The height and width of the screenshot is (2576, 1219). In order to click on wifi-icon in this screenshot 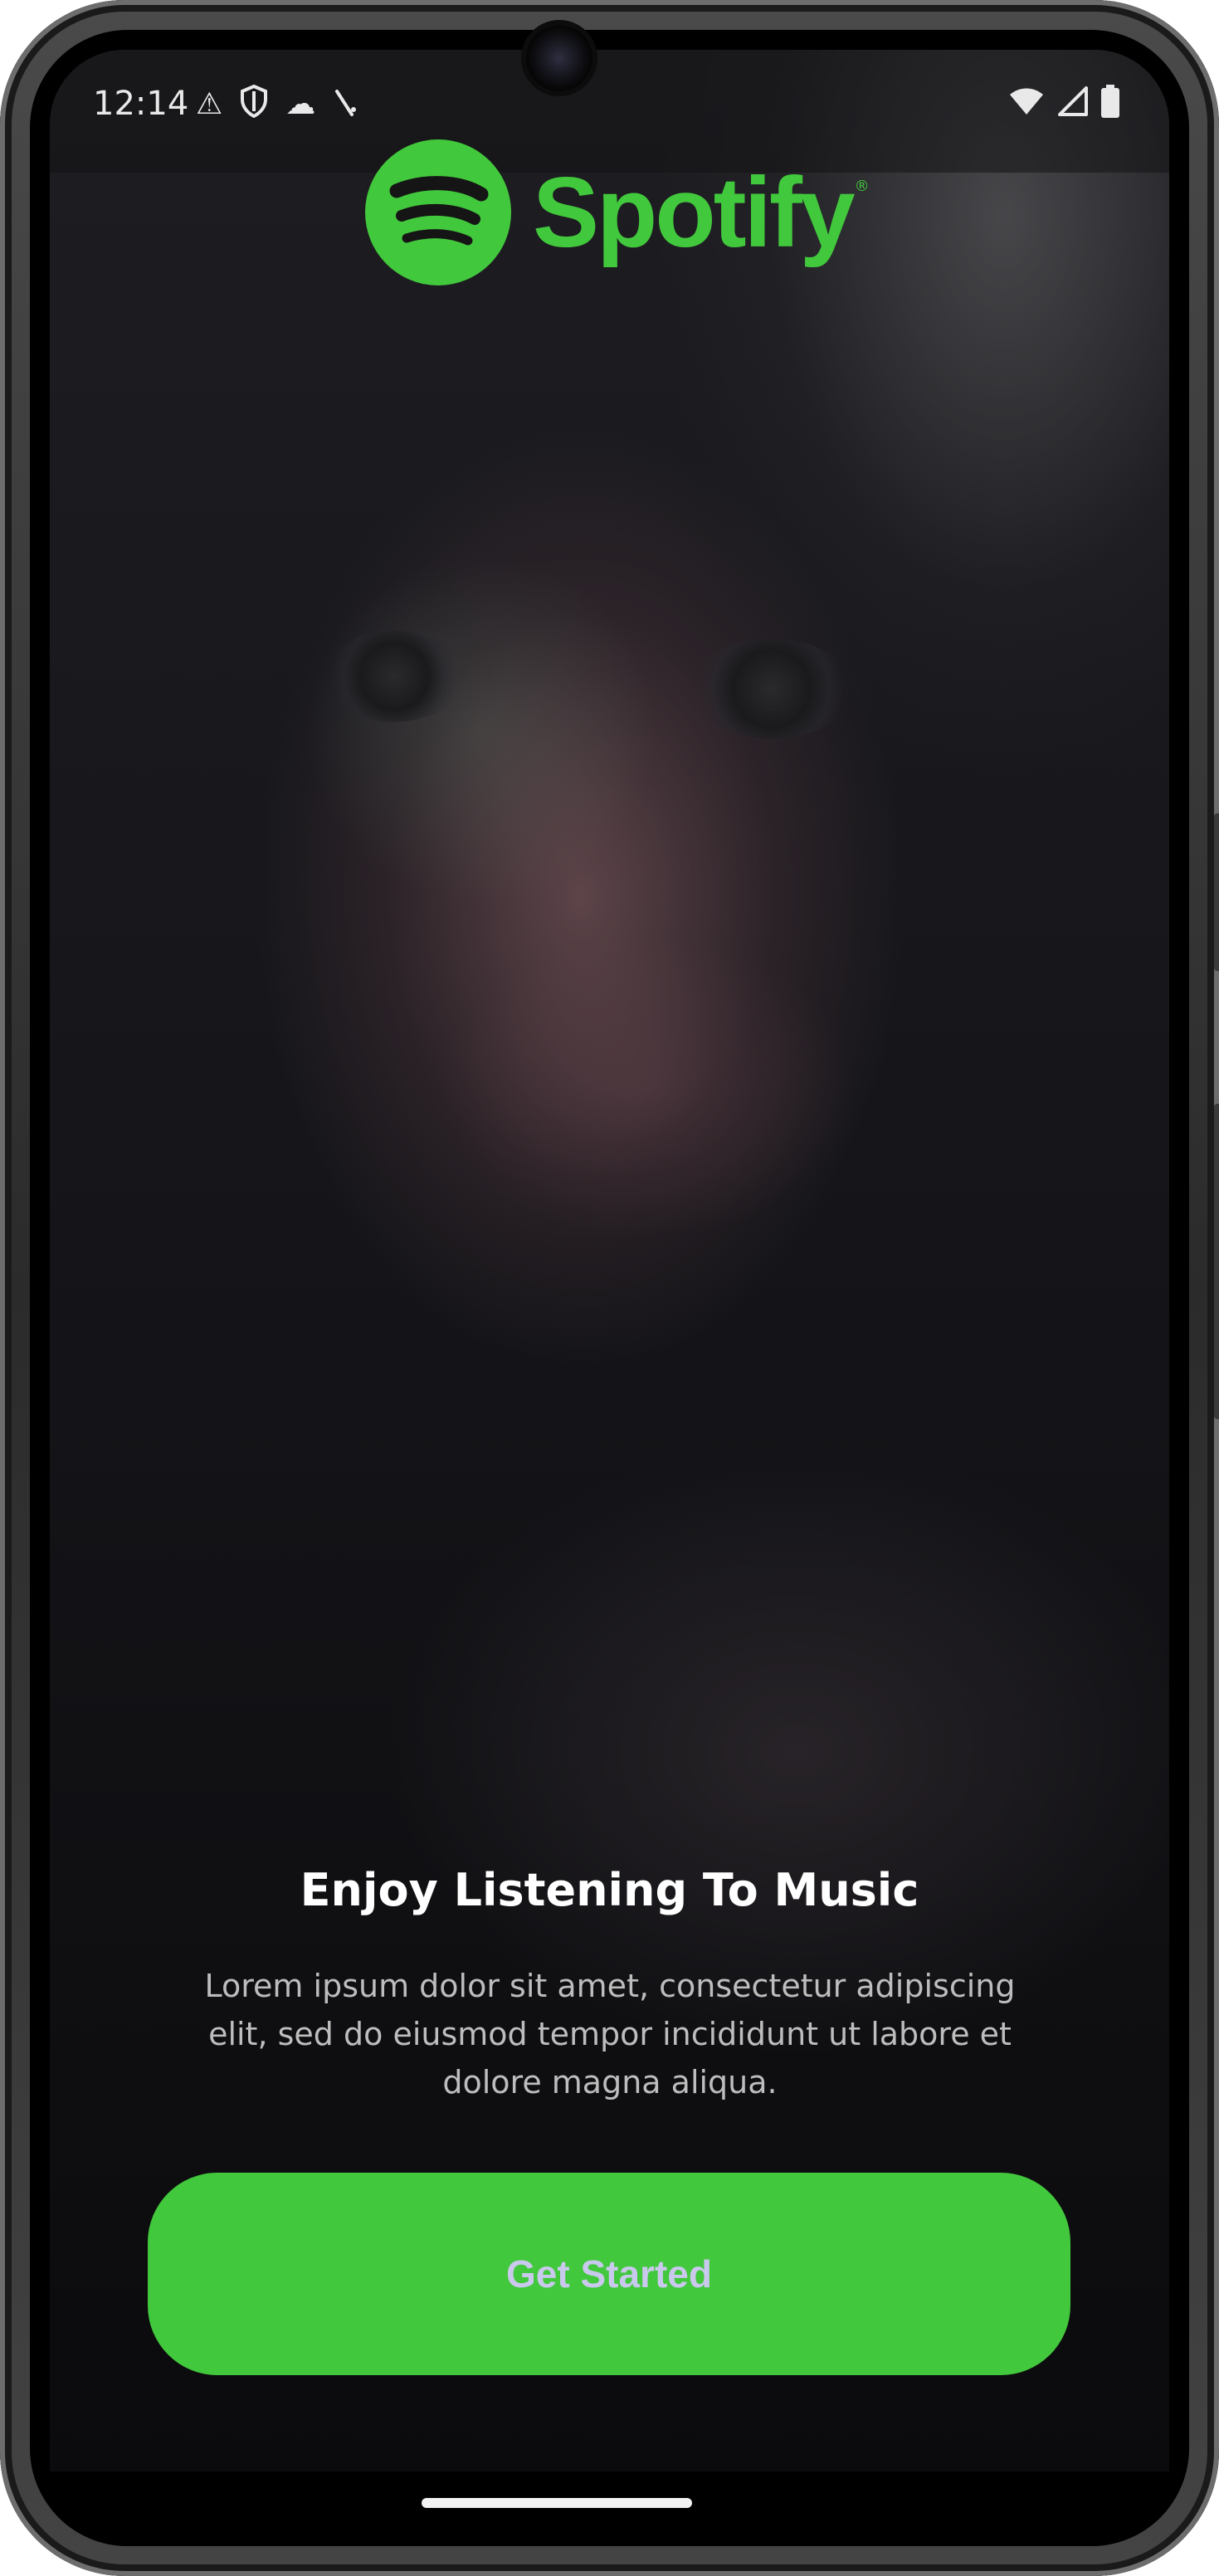, I will do `click(1027, 107)`.